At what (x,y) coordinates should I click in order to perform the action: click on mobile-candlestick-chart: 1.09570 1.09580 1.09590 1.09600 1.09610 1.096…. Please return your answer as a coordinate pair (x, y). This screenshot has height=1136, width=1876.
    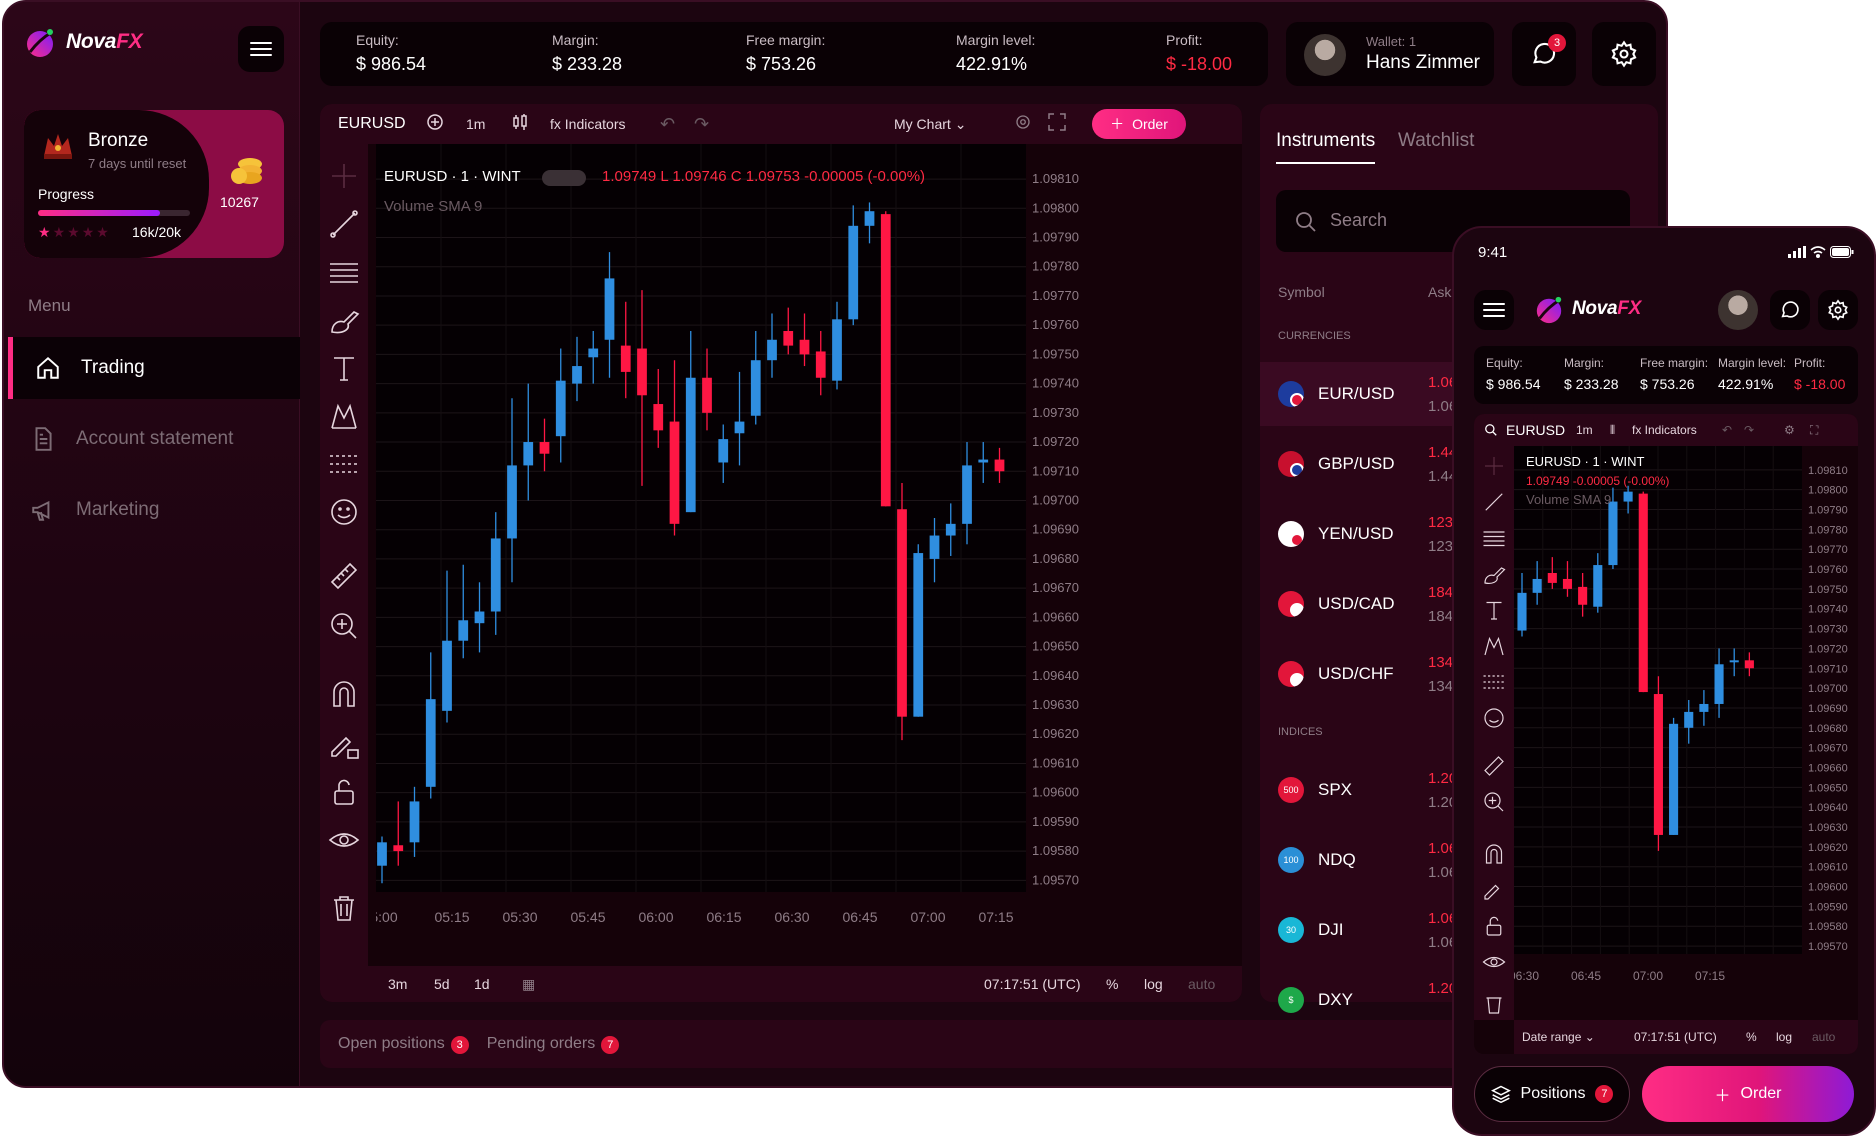
    Looking at the image, I should click on (1686, 720).